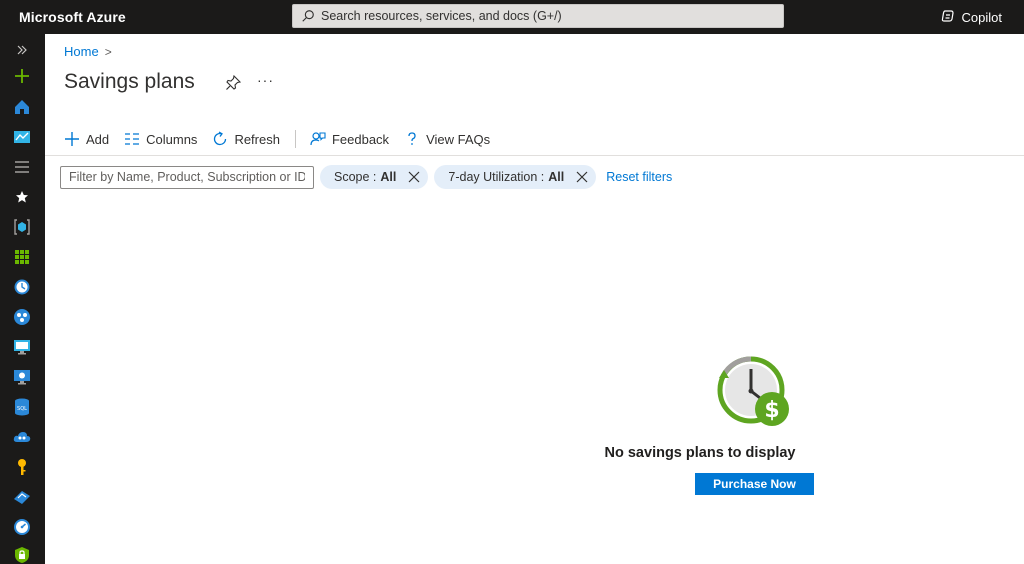  Describe the element at coordinates (496, 177) in the screenshot. I see `utilization-filter-label: 7-day Utilization :` at that location.